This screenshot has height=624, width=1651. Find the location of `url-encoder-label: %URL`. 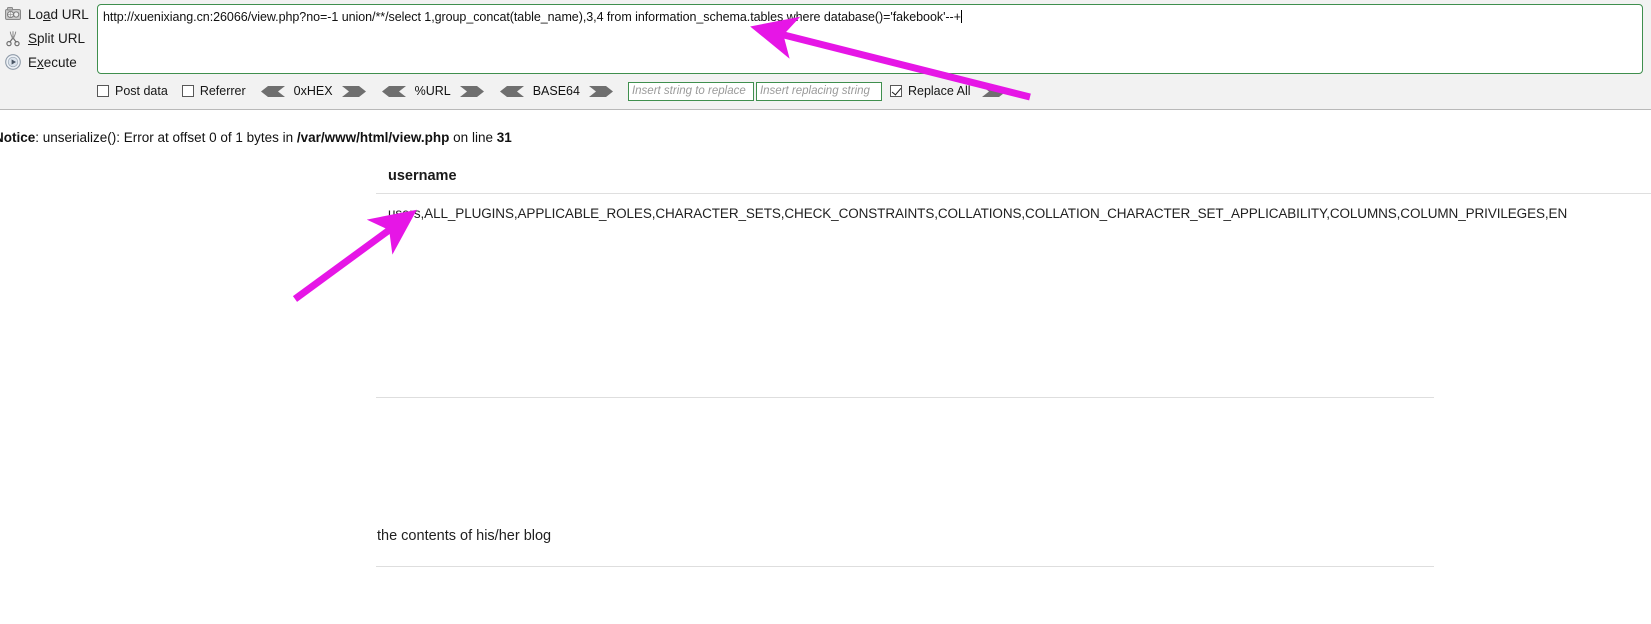

url-encoder-label: %URL is located at coordinates (432, 91).